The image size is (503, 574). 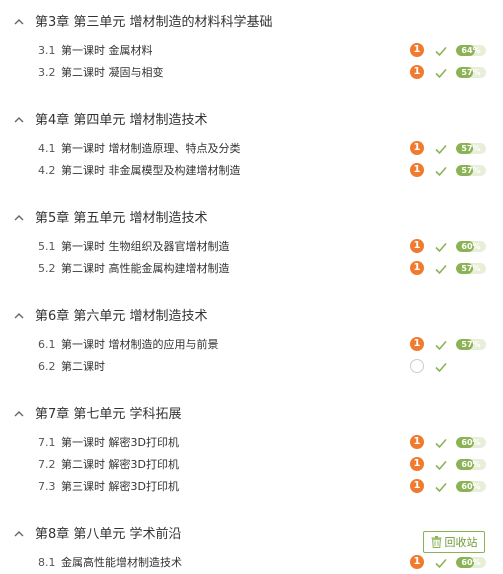 I want to click on lesson-number: 8.1, so click(x=47, y=562).